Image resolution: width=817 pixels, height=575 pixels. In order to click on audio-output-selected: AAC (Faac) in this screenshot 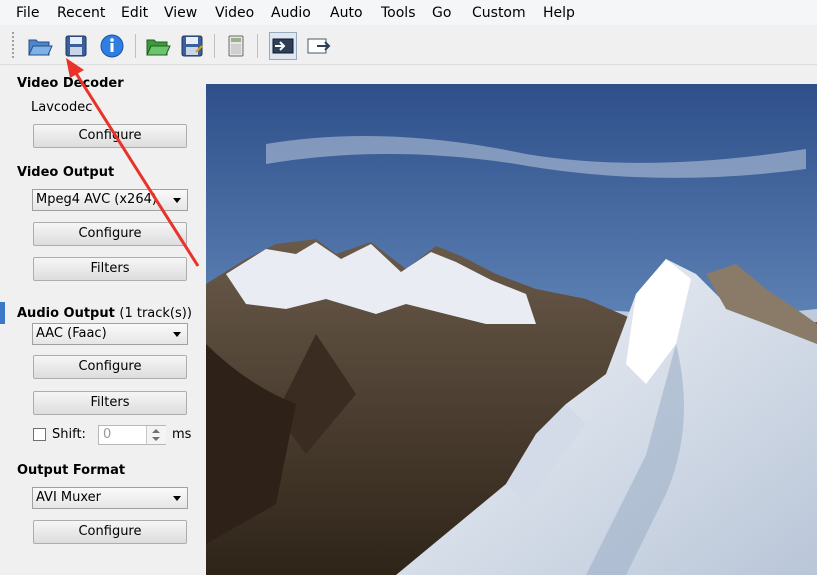, I will do `click(71, 333)`.